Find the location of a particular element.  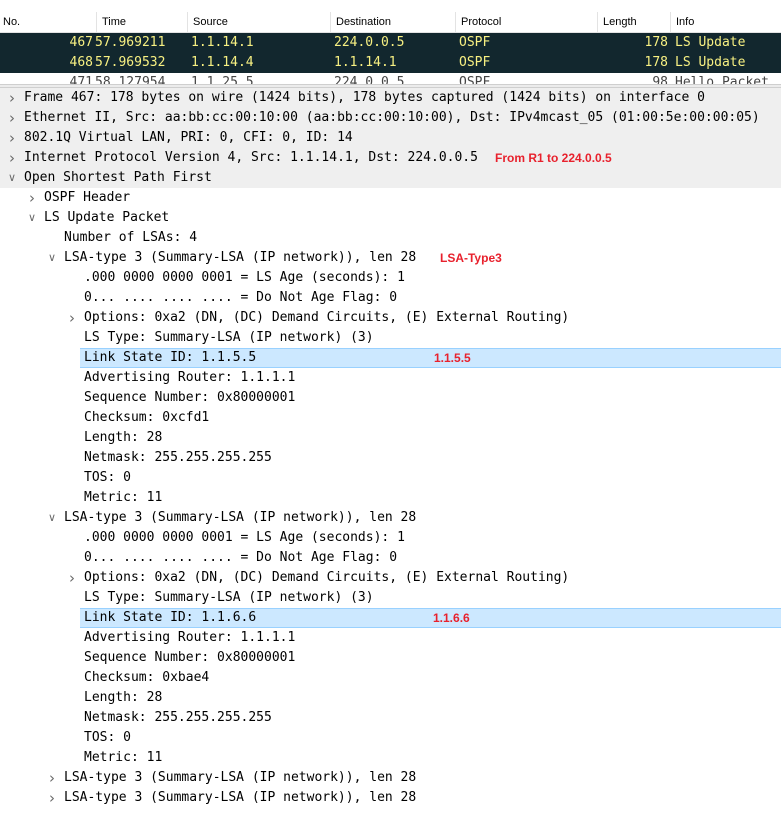

packet-cell-time: 57.969211 is located at coordinates (130, 42).